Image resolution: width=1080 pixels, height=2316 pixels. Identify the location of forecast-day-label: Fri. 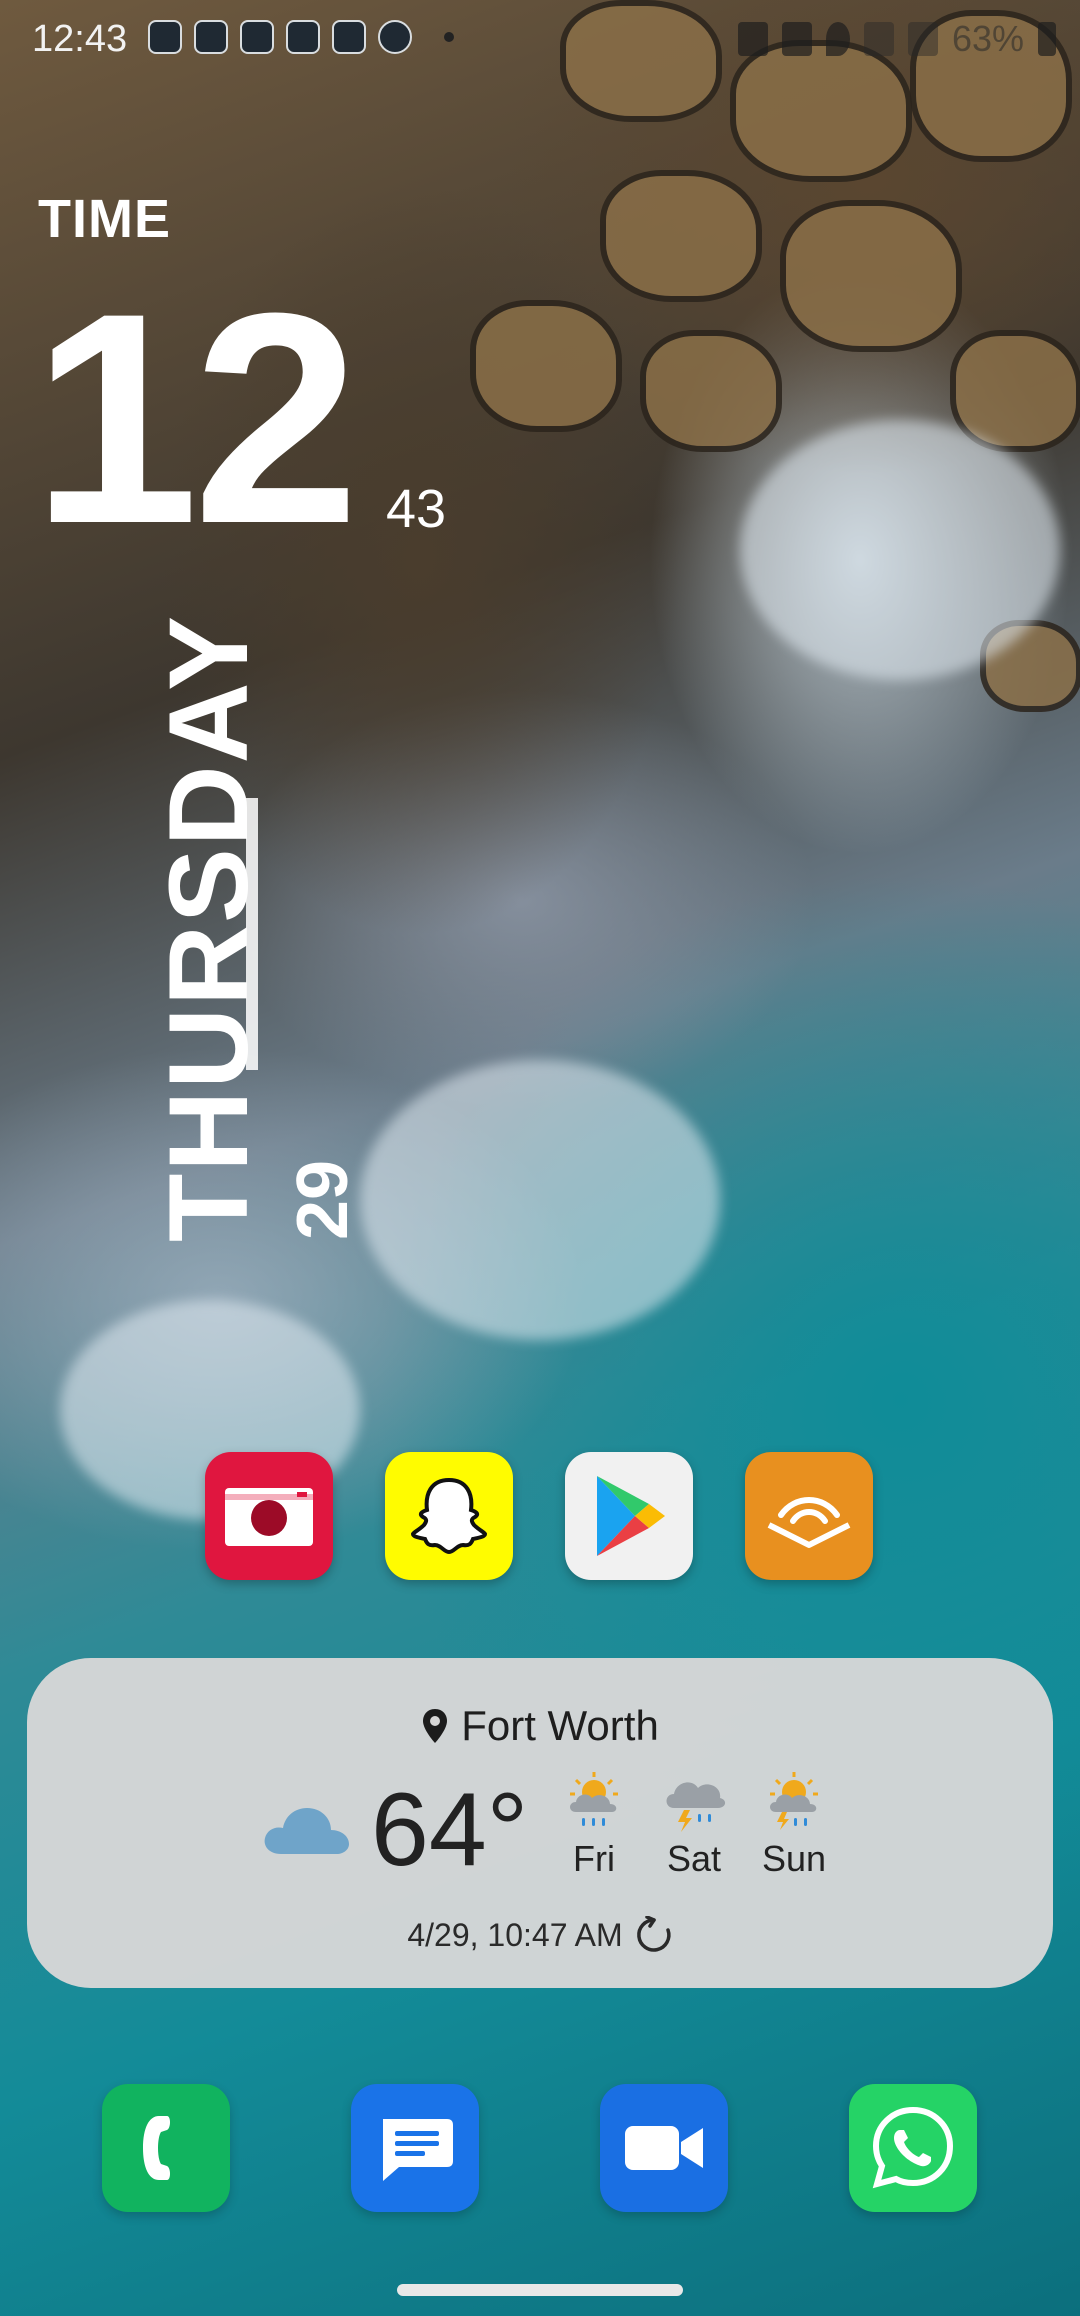
(594, 1858).